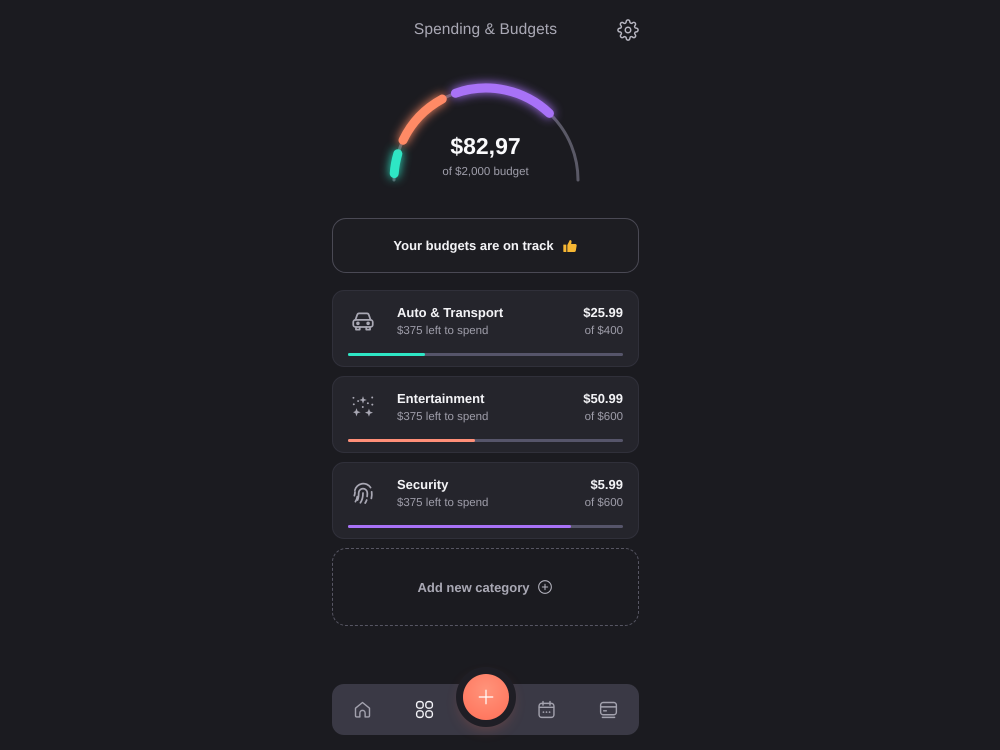  I want to click on category-name: Entertainment, so click(441, 399).